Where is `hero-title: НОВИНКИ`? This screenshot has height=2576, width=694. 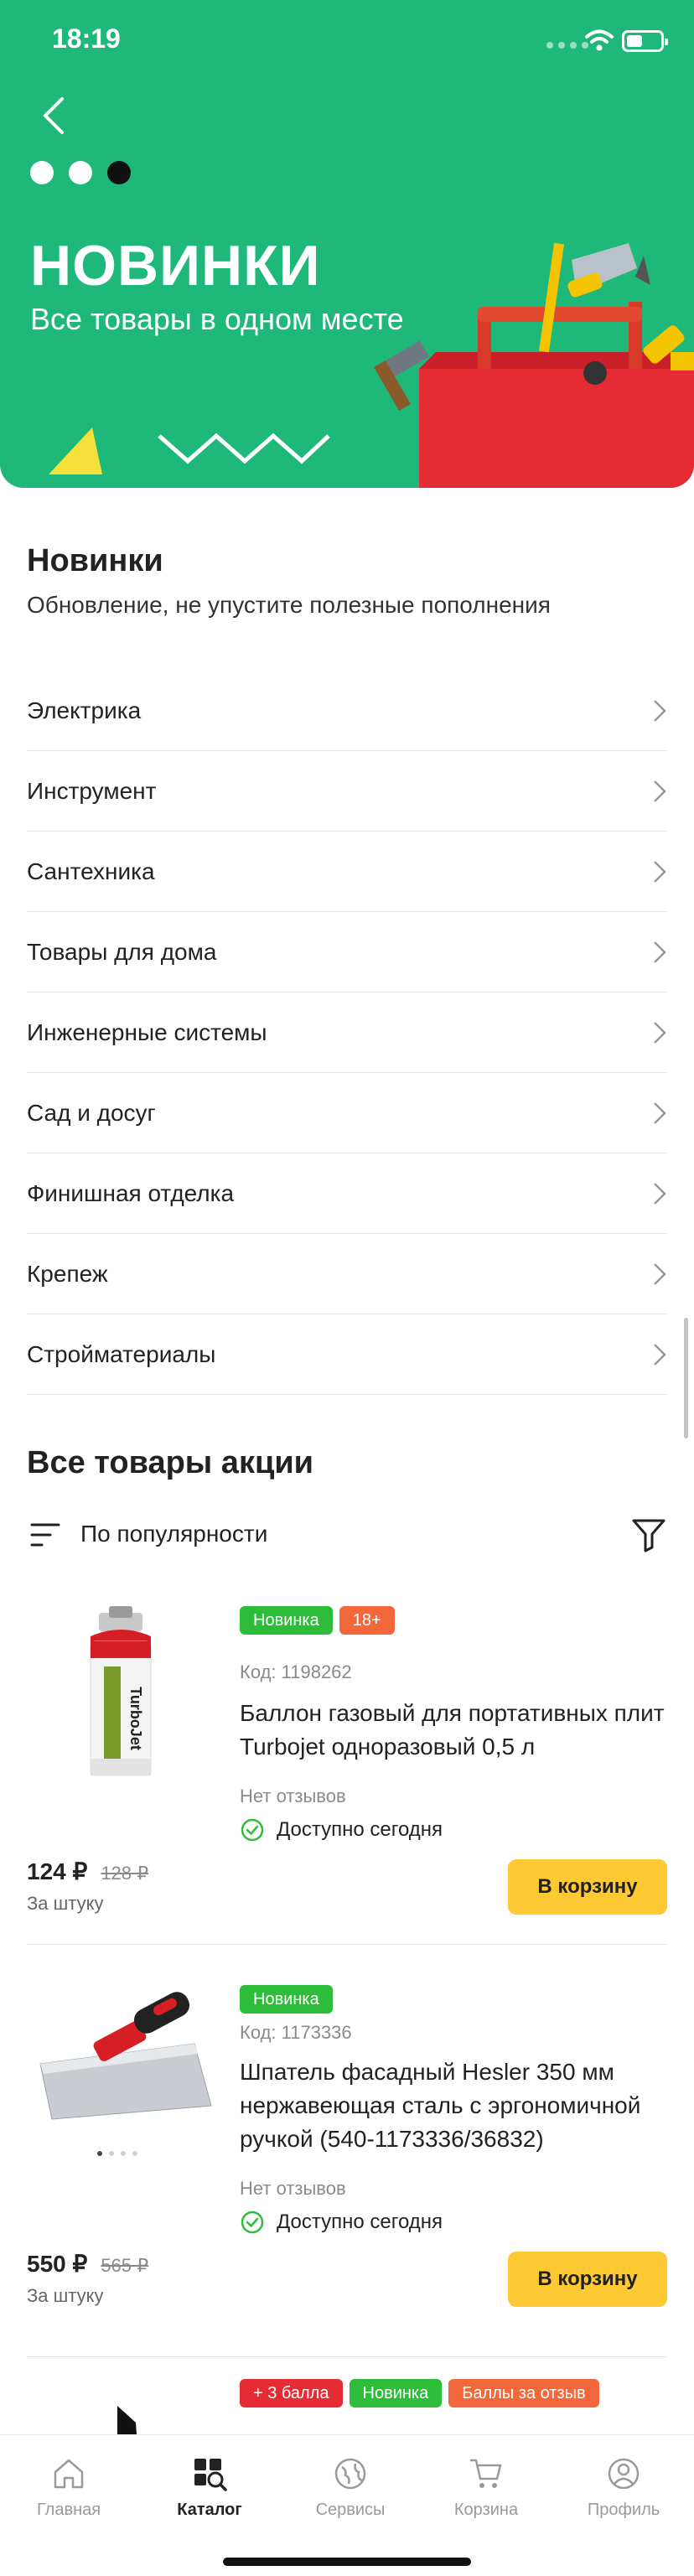
hero-title: НОВИНКИ is located at coordinates (175, 266).